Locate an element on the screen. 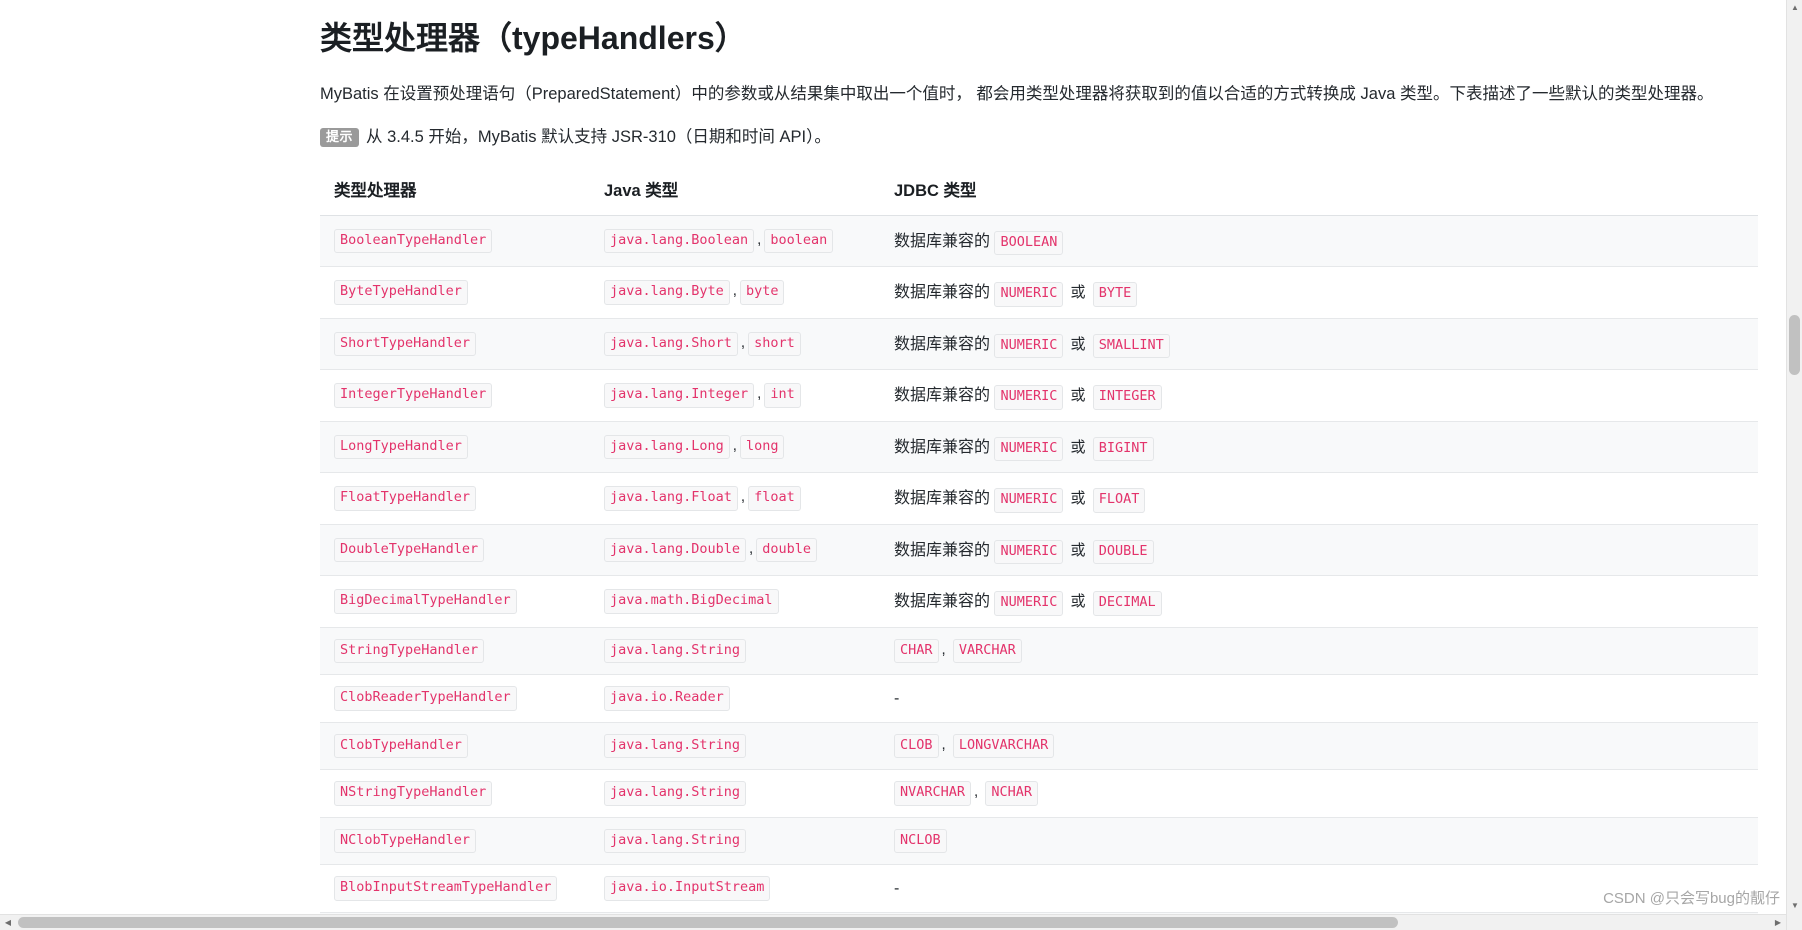  code-handler-name: ByteTypeHandler is located at coordinates (401, 292).